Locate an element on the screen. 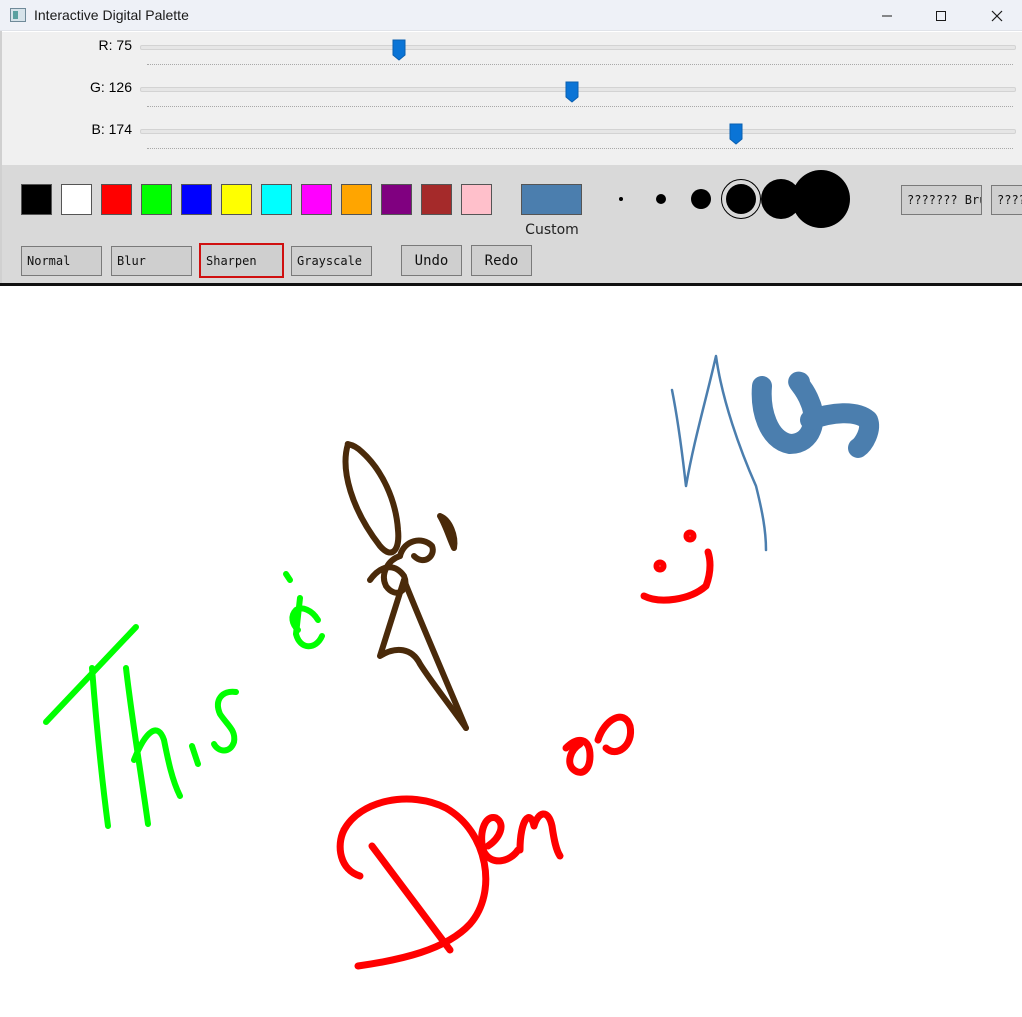  title-bar: Interactive Digital Palette is located at coordinates (511, 15).